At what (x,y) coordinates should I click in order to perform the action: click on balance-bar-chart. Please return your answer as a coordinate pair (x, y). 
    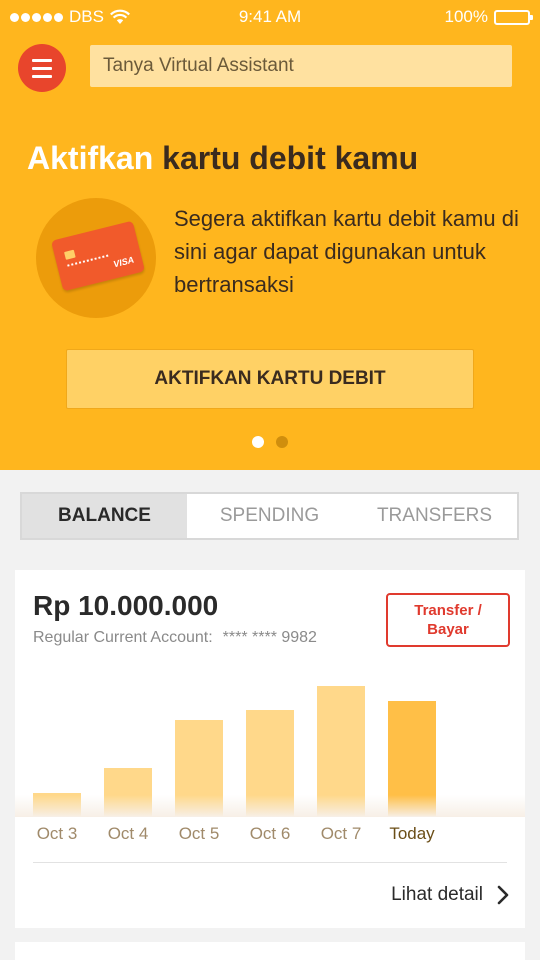
    Looking at the image, I should click on (234, 751).